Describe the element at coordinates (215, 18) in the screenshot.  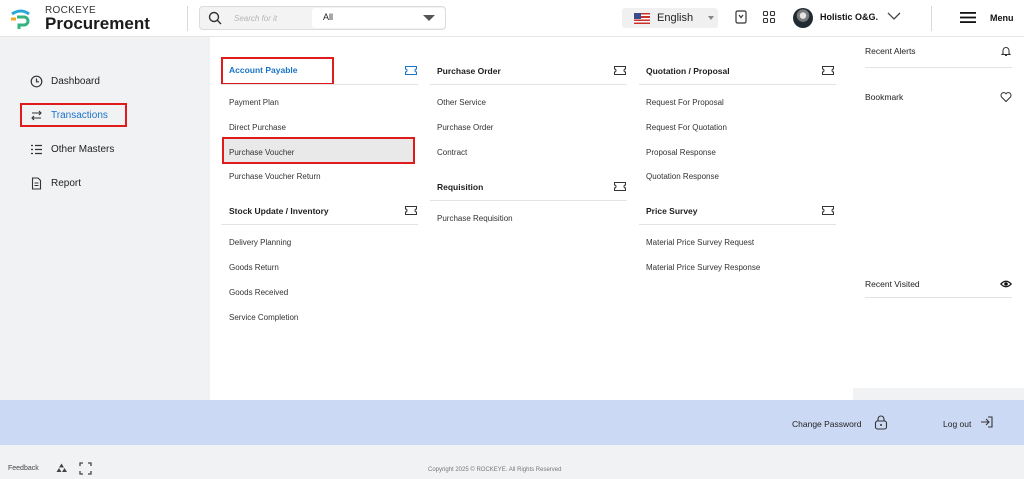
I see `search-icon` at that location.